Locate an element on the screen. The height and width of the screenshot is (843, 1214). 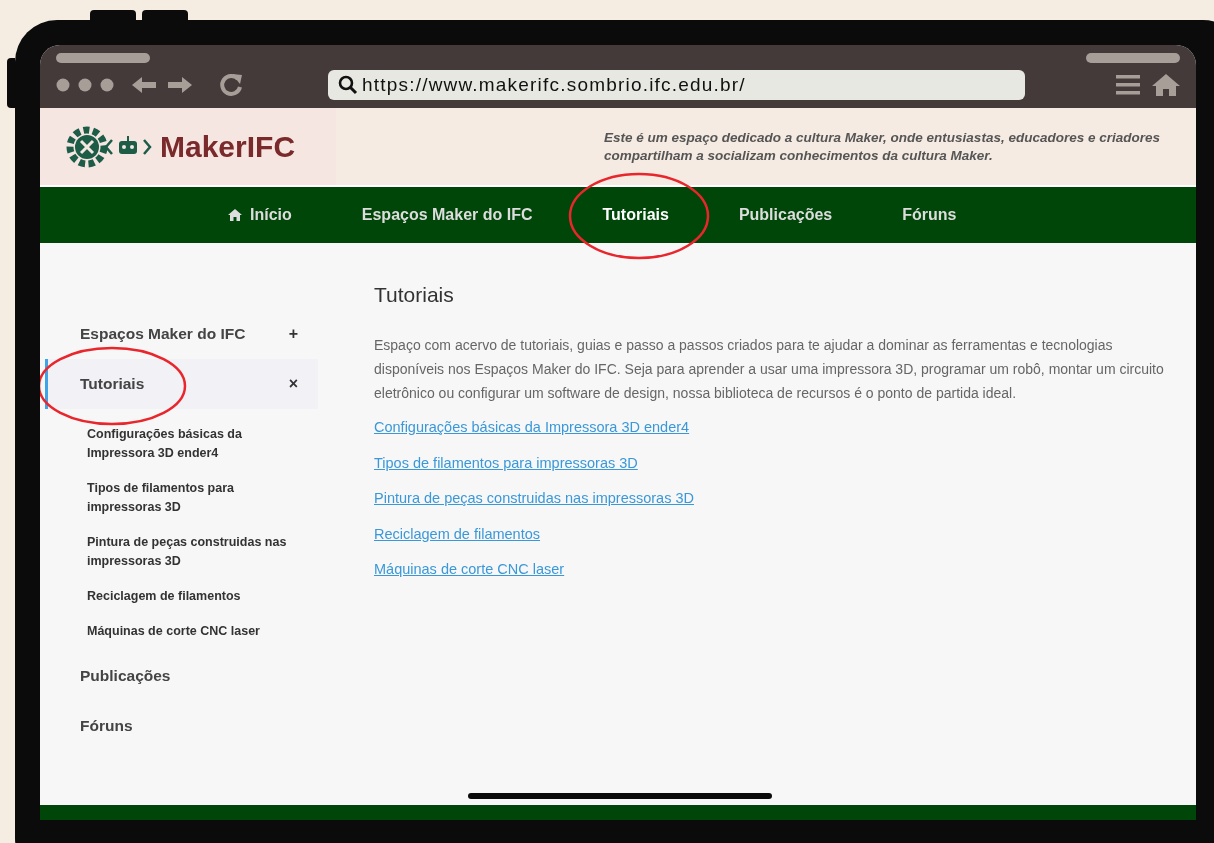
site-logo: MakerIFC is located at coordinates (188, 146).